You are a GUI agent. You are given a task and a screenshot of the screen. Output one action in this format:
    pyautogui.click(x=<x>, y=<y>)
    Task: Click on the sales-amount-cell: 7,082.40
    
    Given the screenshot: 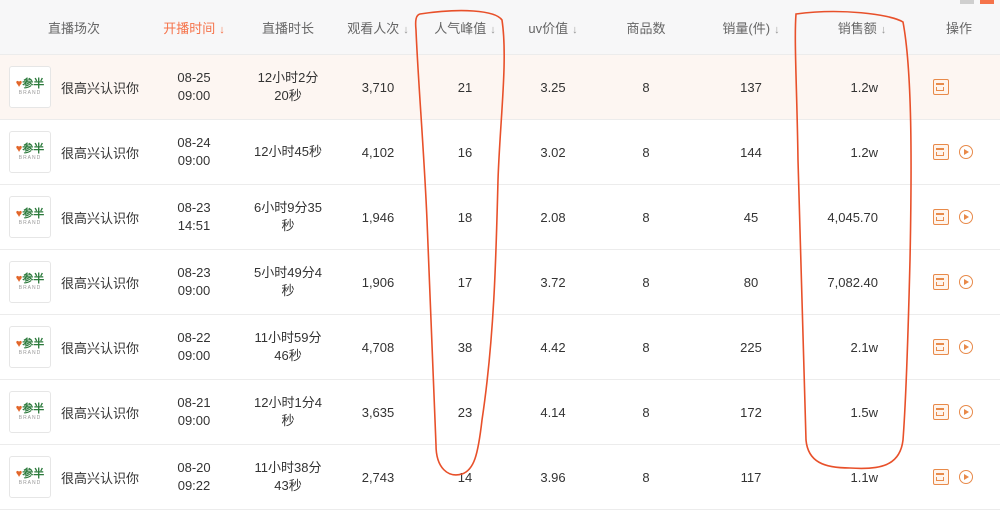 What is the action you would take?
    pyautogui.click(x=862, y=282)
    